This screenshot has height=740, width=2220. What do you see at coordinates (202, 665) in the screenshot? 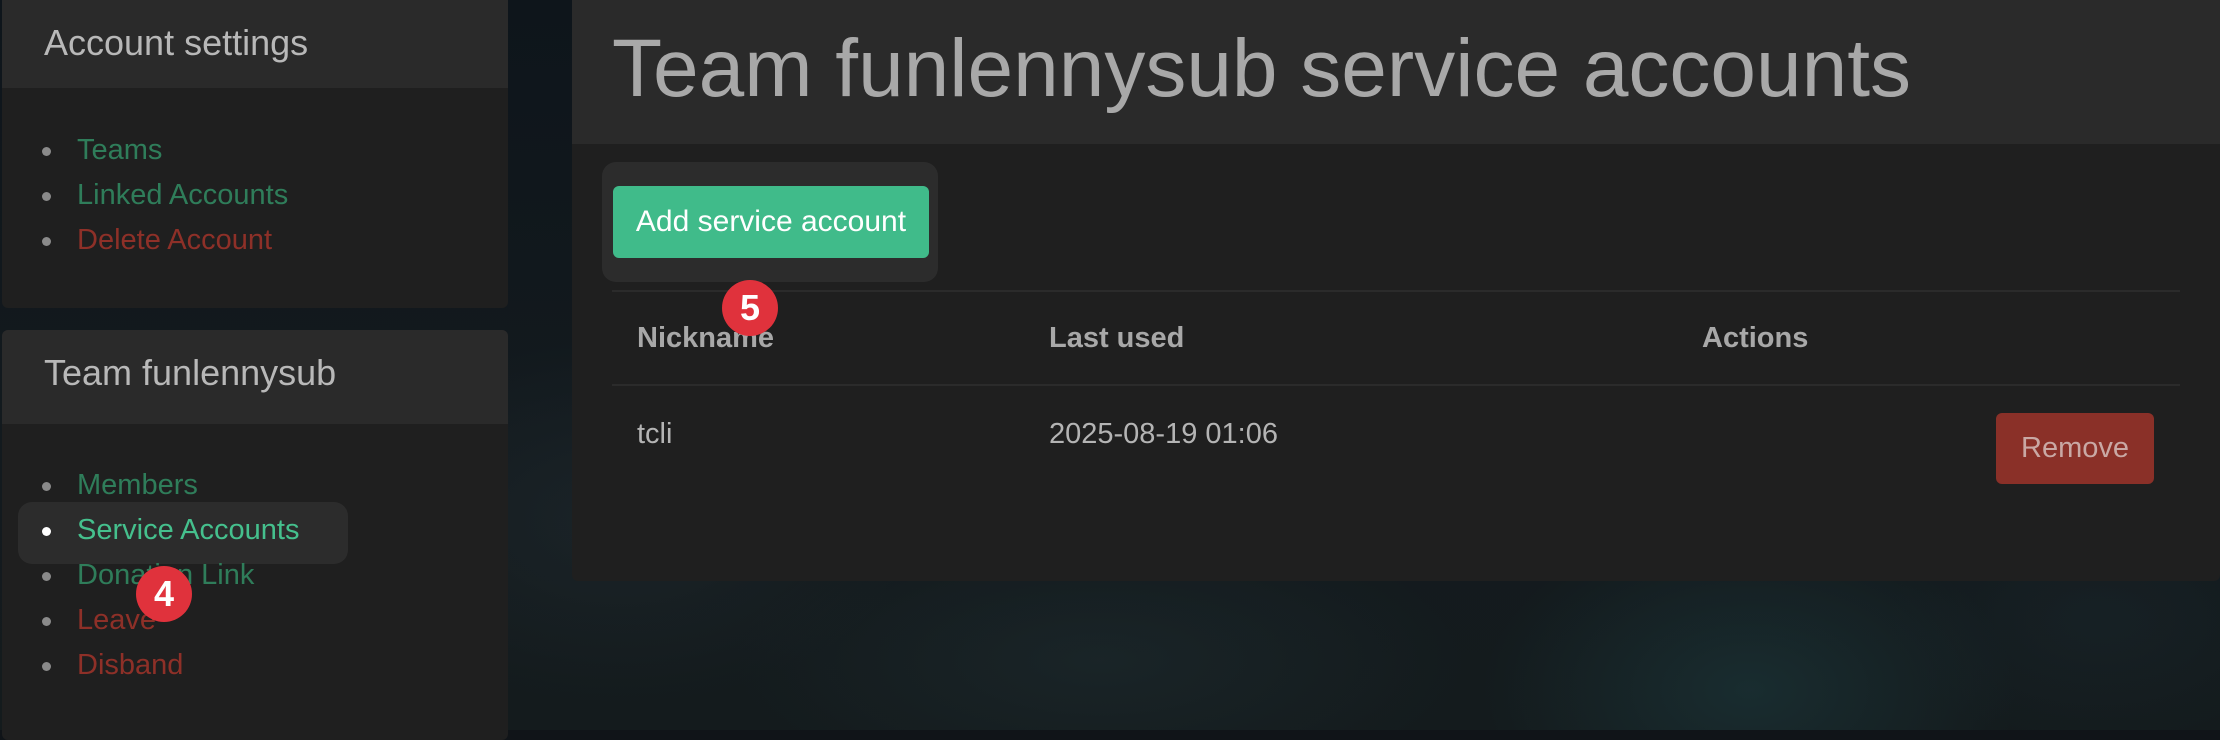
I see `sidebar-item-disband: Disband` at bounding box center [202, 665].